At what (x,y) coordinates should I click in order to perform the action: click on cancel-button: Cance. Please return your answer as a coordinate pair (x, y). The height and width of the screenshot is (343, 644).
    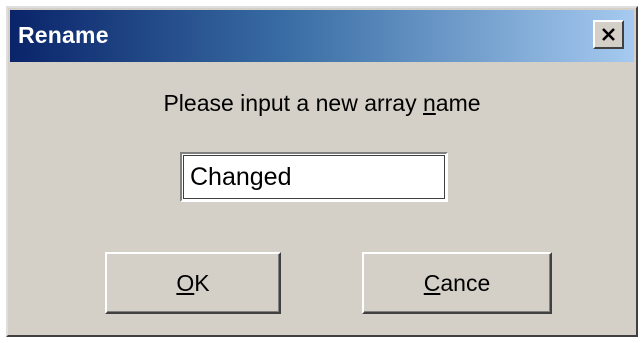
    Looking at the image, I should click on (457, 283).